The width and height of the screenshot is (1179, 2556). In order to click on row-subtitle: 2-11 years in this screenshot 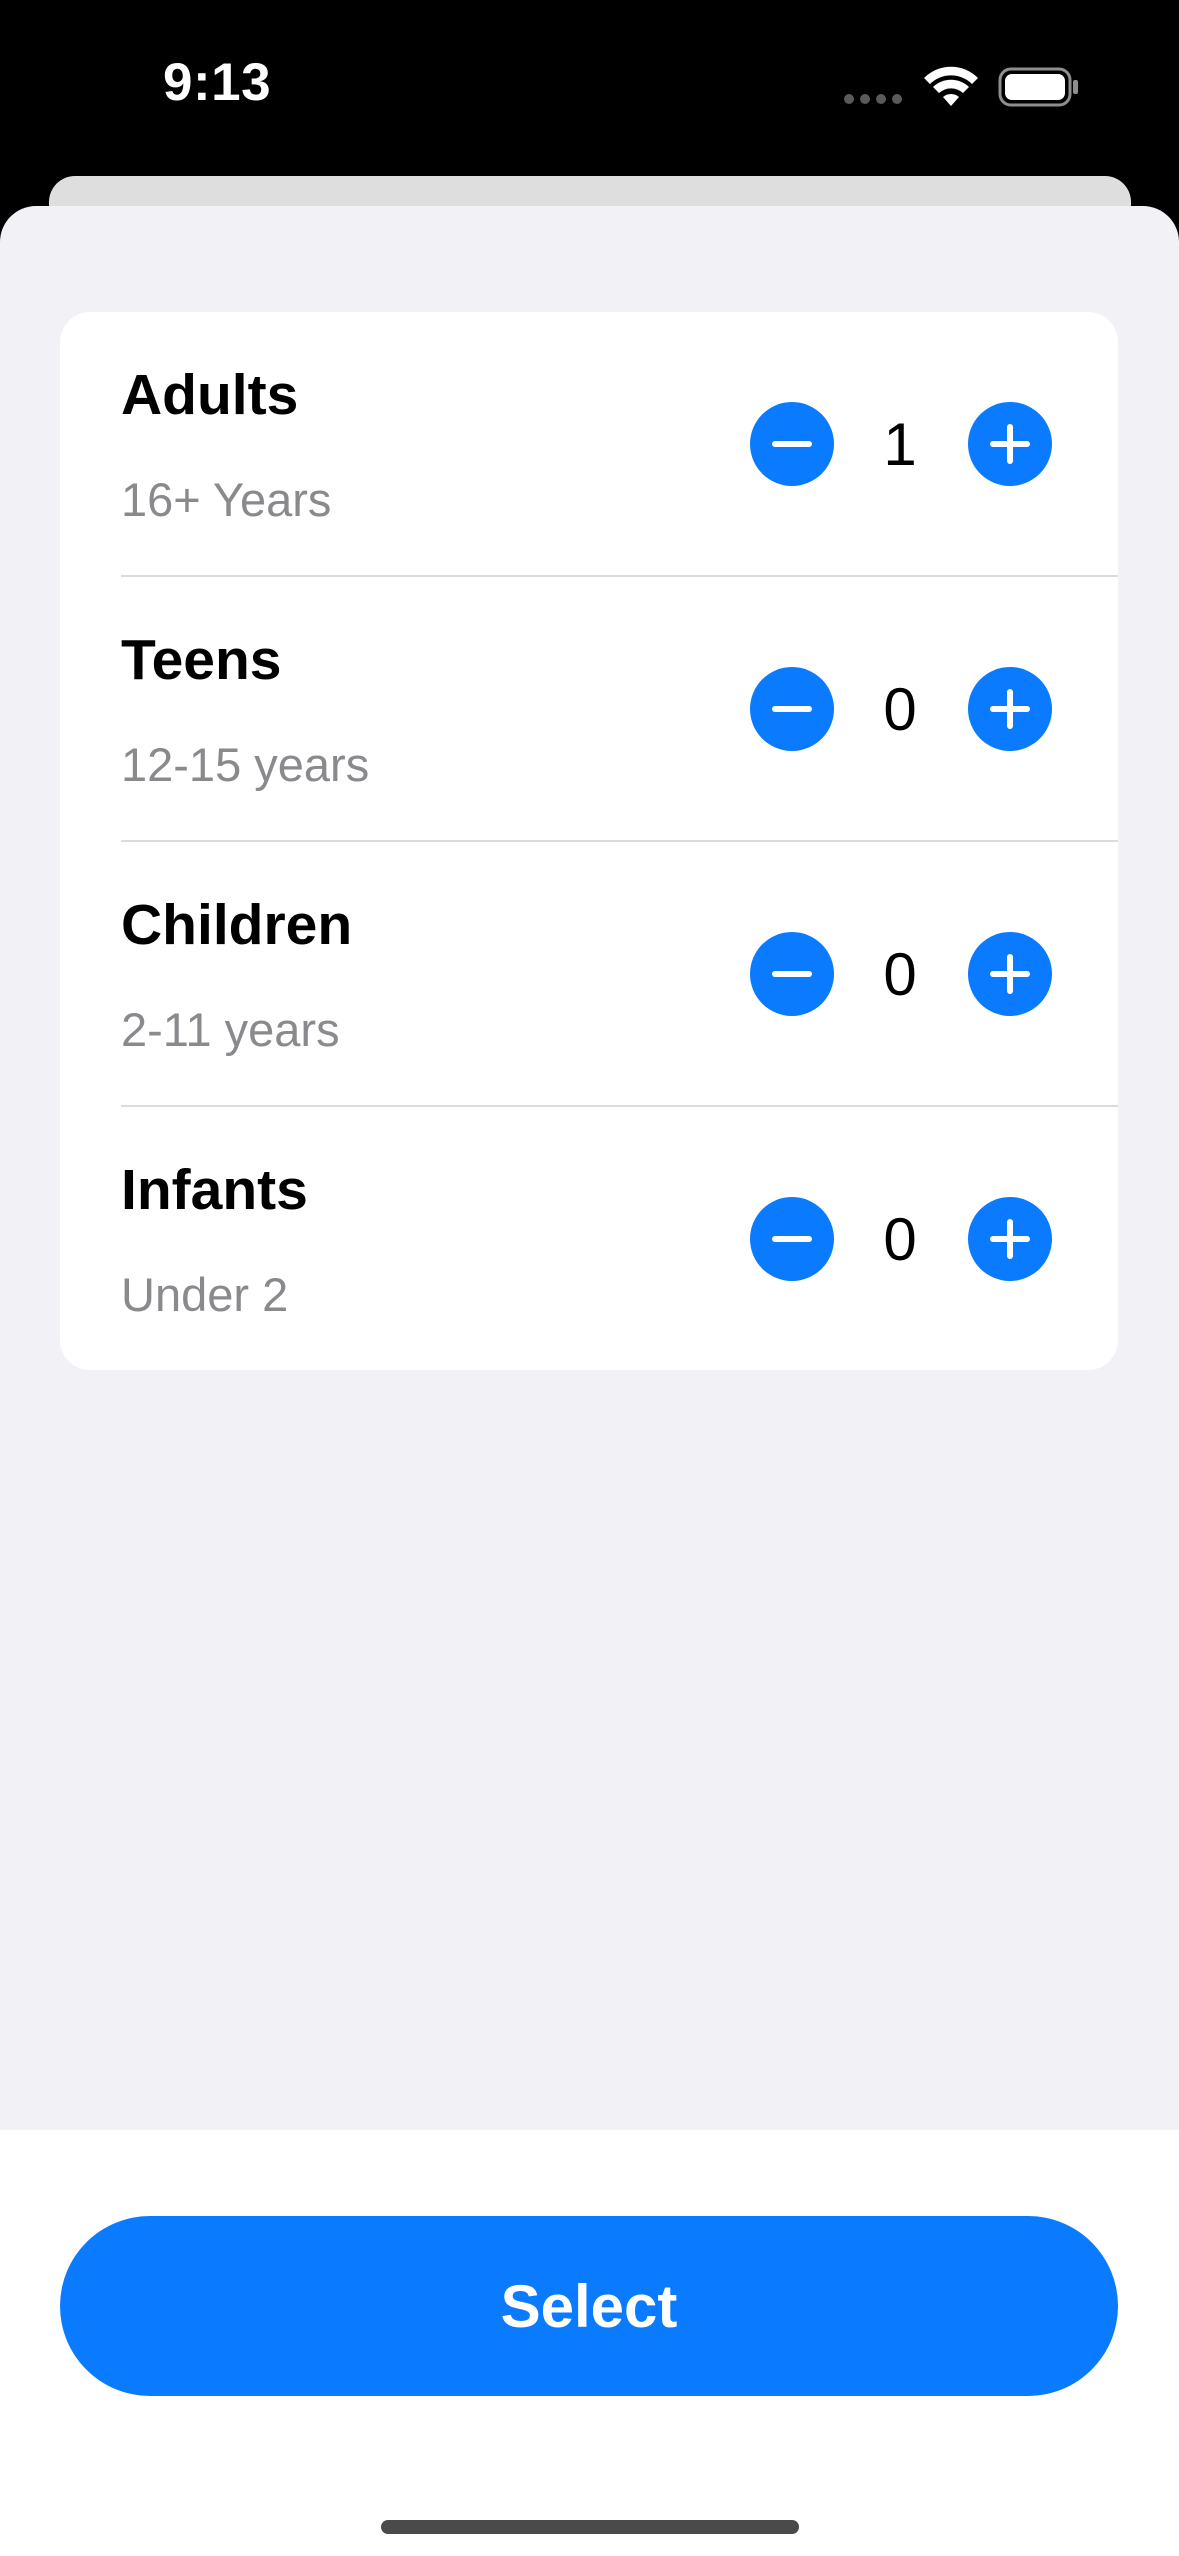, I will do `click(230, 1029)`.